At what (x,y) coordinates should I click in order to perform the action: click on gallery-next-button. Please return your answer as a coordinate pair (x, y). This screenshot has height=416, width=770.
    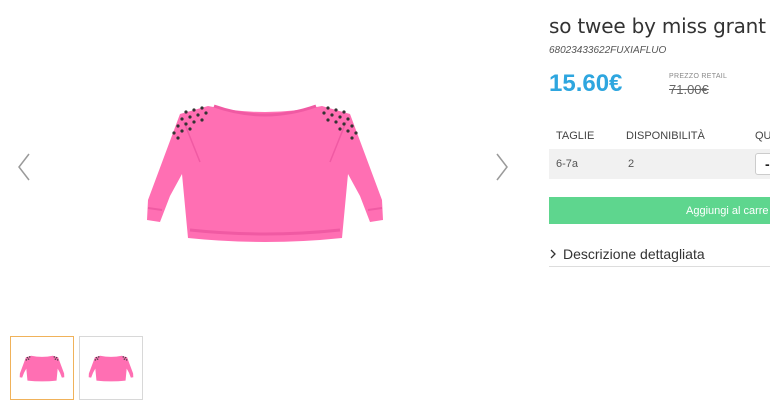
    Looking at the image, I should click on (502, 167).